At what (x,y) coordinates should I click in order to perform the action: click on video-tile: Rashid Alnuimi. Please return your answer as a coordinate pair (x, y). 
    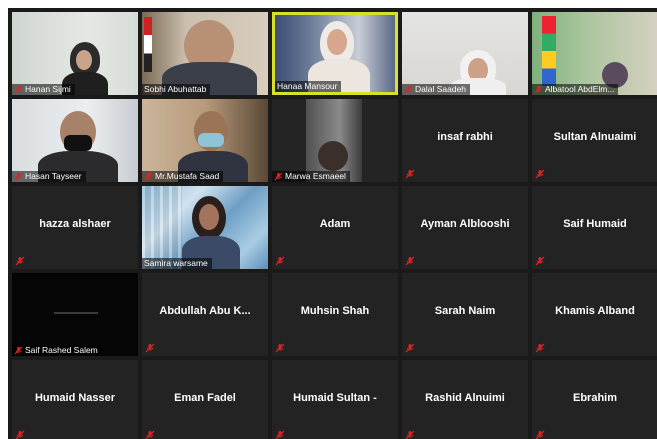
    Looking at the image, I should click on (465, 399).